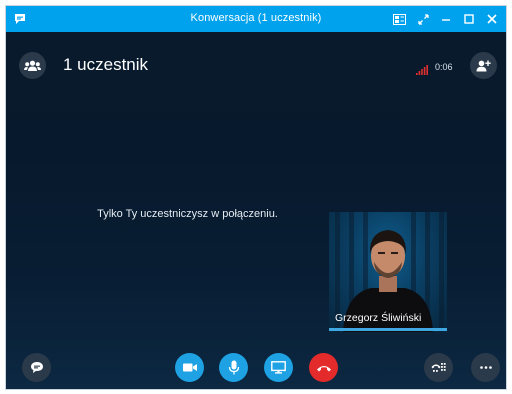 The image size is (512, 394). Describe the element at coordinates (187, 214) in the screenshot. I see `status-message: Tylko Ty uczestniczysz w połączeniu.` at that location.